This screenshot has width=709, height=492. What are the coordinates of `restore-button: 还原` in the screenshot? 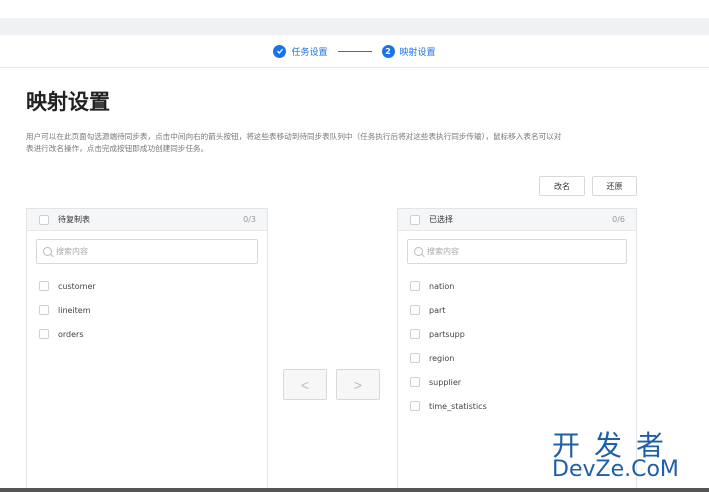 It's located at (614, 186).